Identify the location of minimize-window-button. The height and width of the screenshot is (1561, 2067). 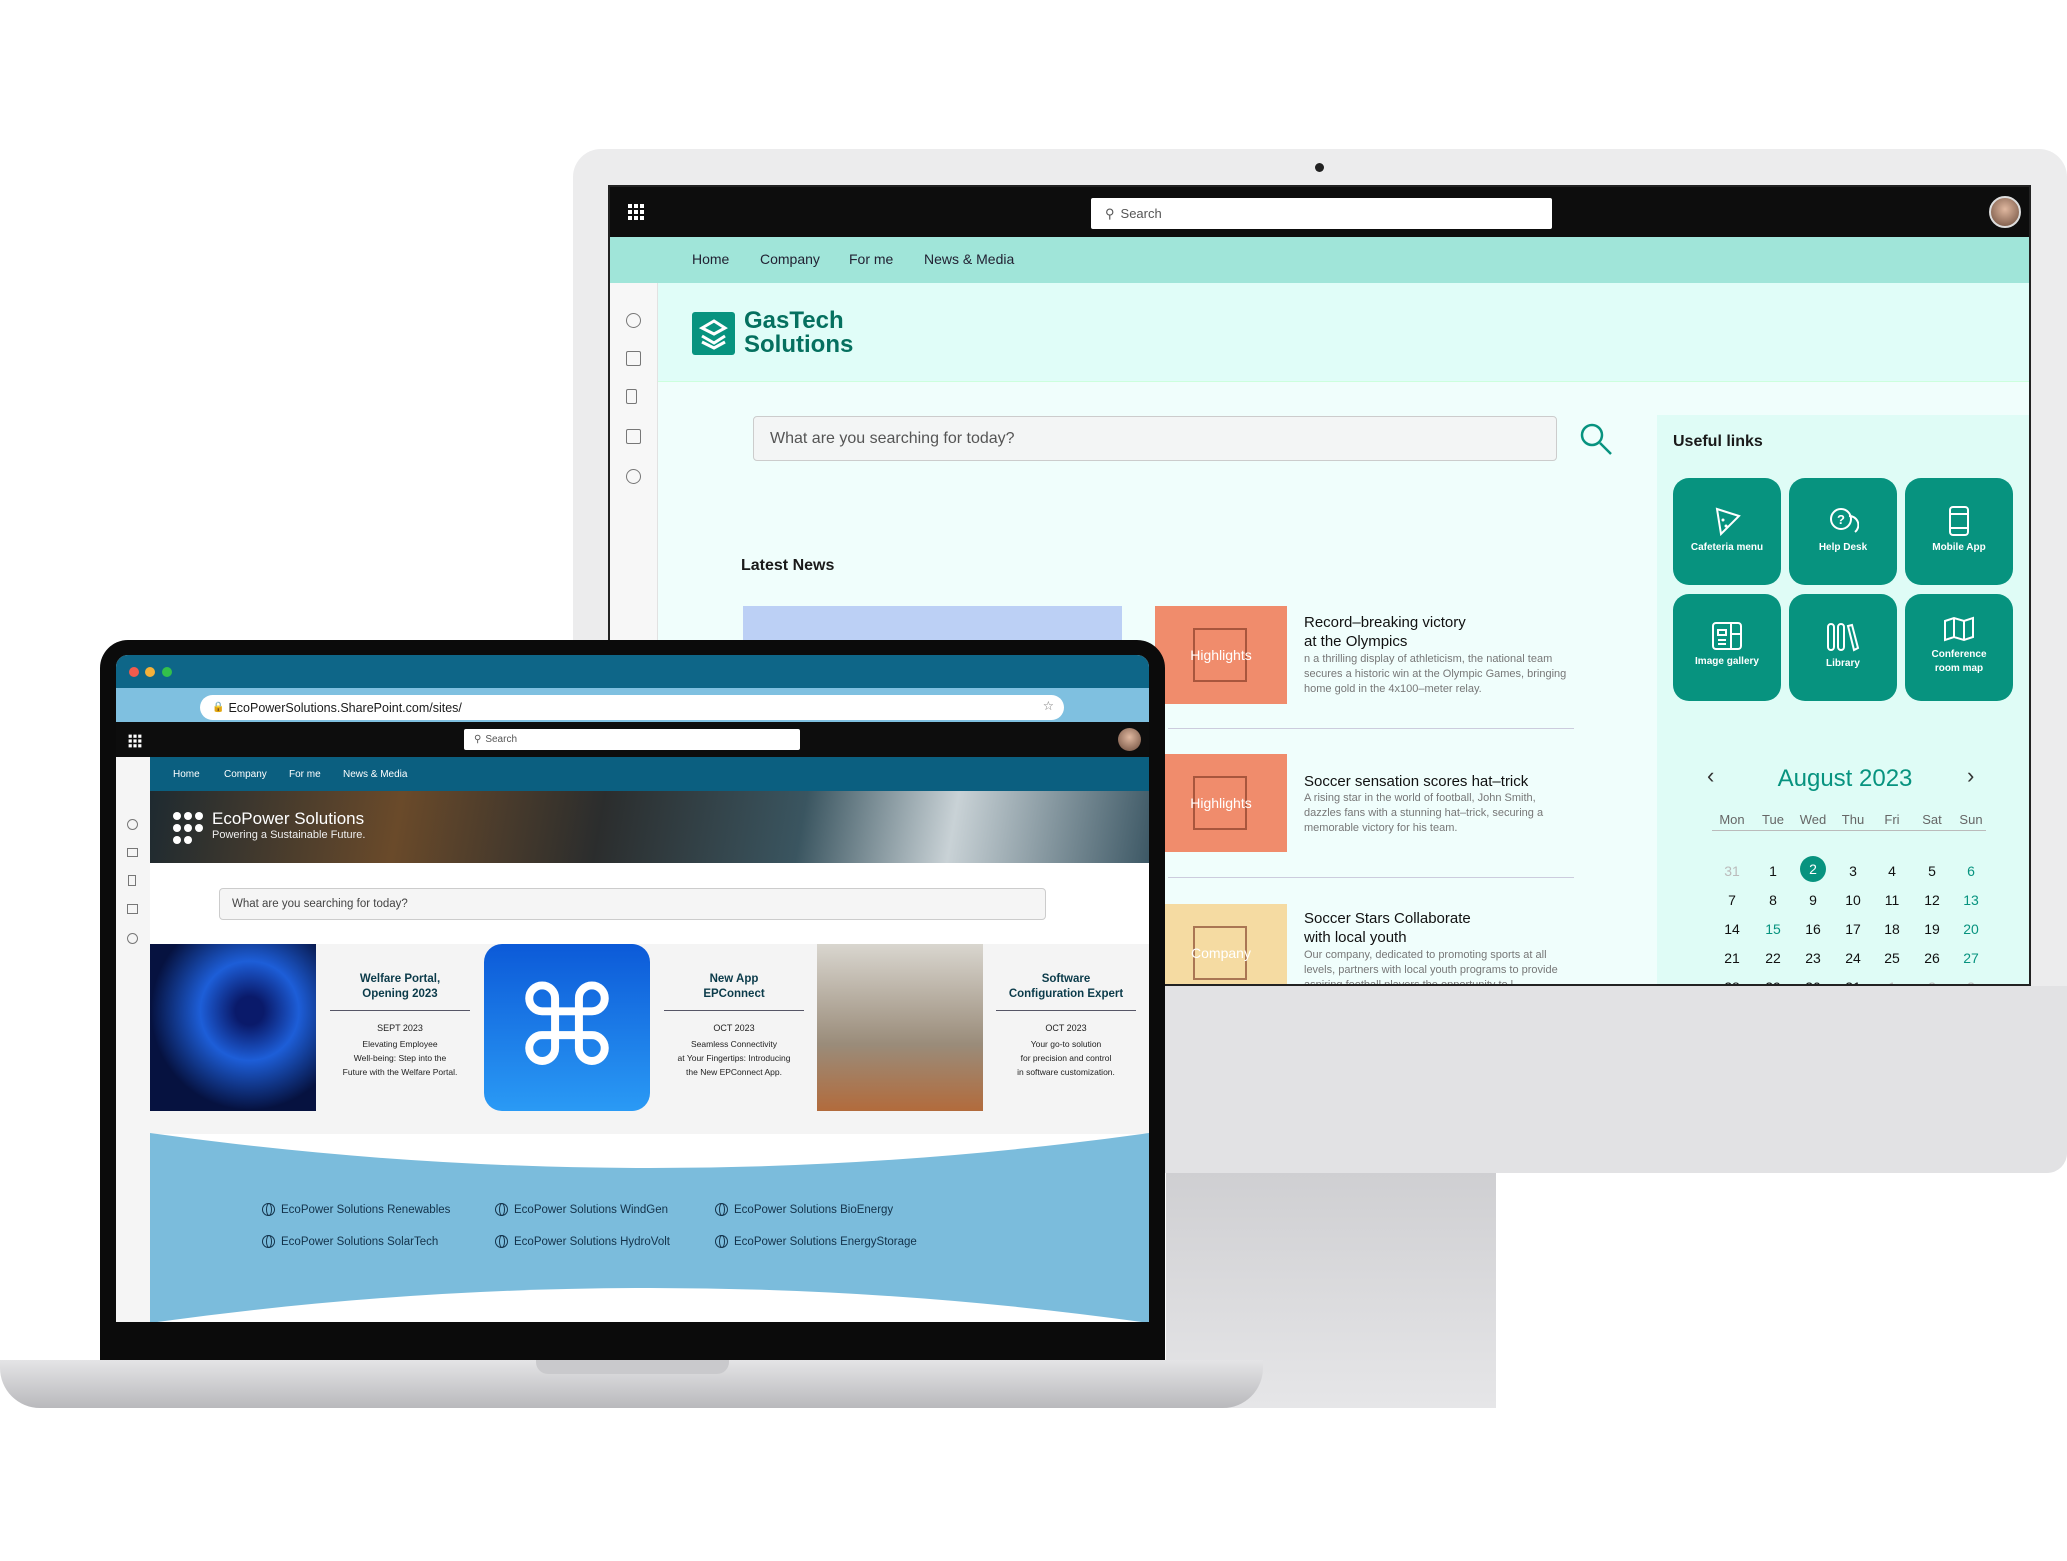
(150, 672).